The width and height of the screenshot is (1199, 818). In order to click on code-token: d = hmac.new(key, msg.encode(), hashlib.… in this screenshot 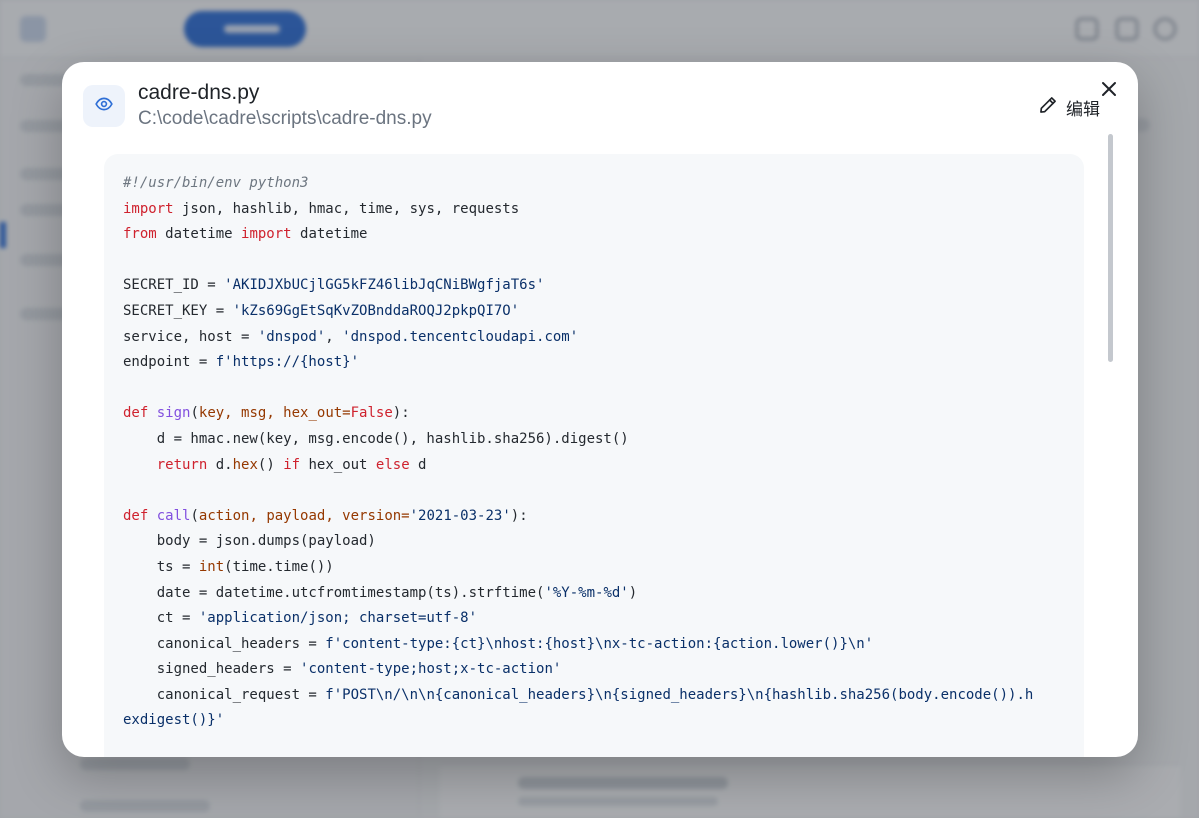, I will do `click(376, 438)`.